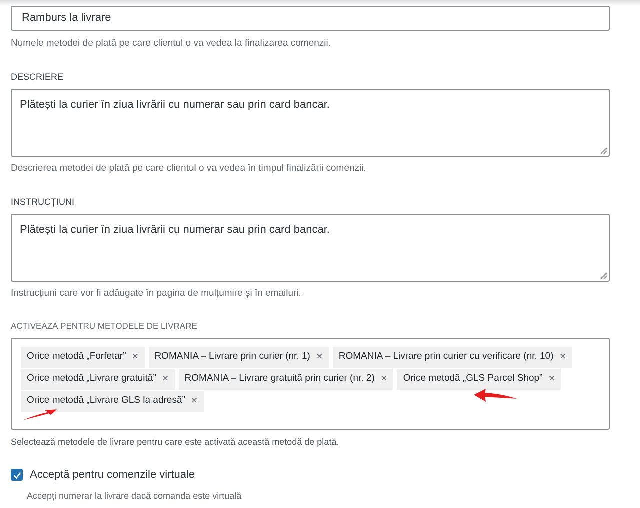 This screenshot has width=640, height=508. What do you see at coordinates (113, 475) in the screenshot?
I see `checkbox-label: Acceptă pentru comenzile virtuale` at bounding box center [113, 475].